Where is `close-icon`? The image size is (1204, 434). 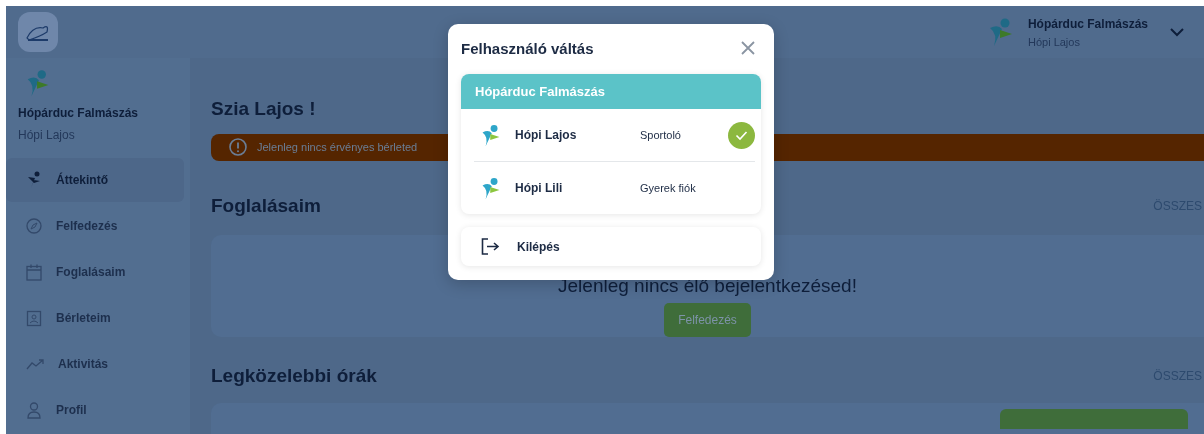
close-icon is located at coordinates (748, 48).